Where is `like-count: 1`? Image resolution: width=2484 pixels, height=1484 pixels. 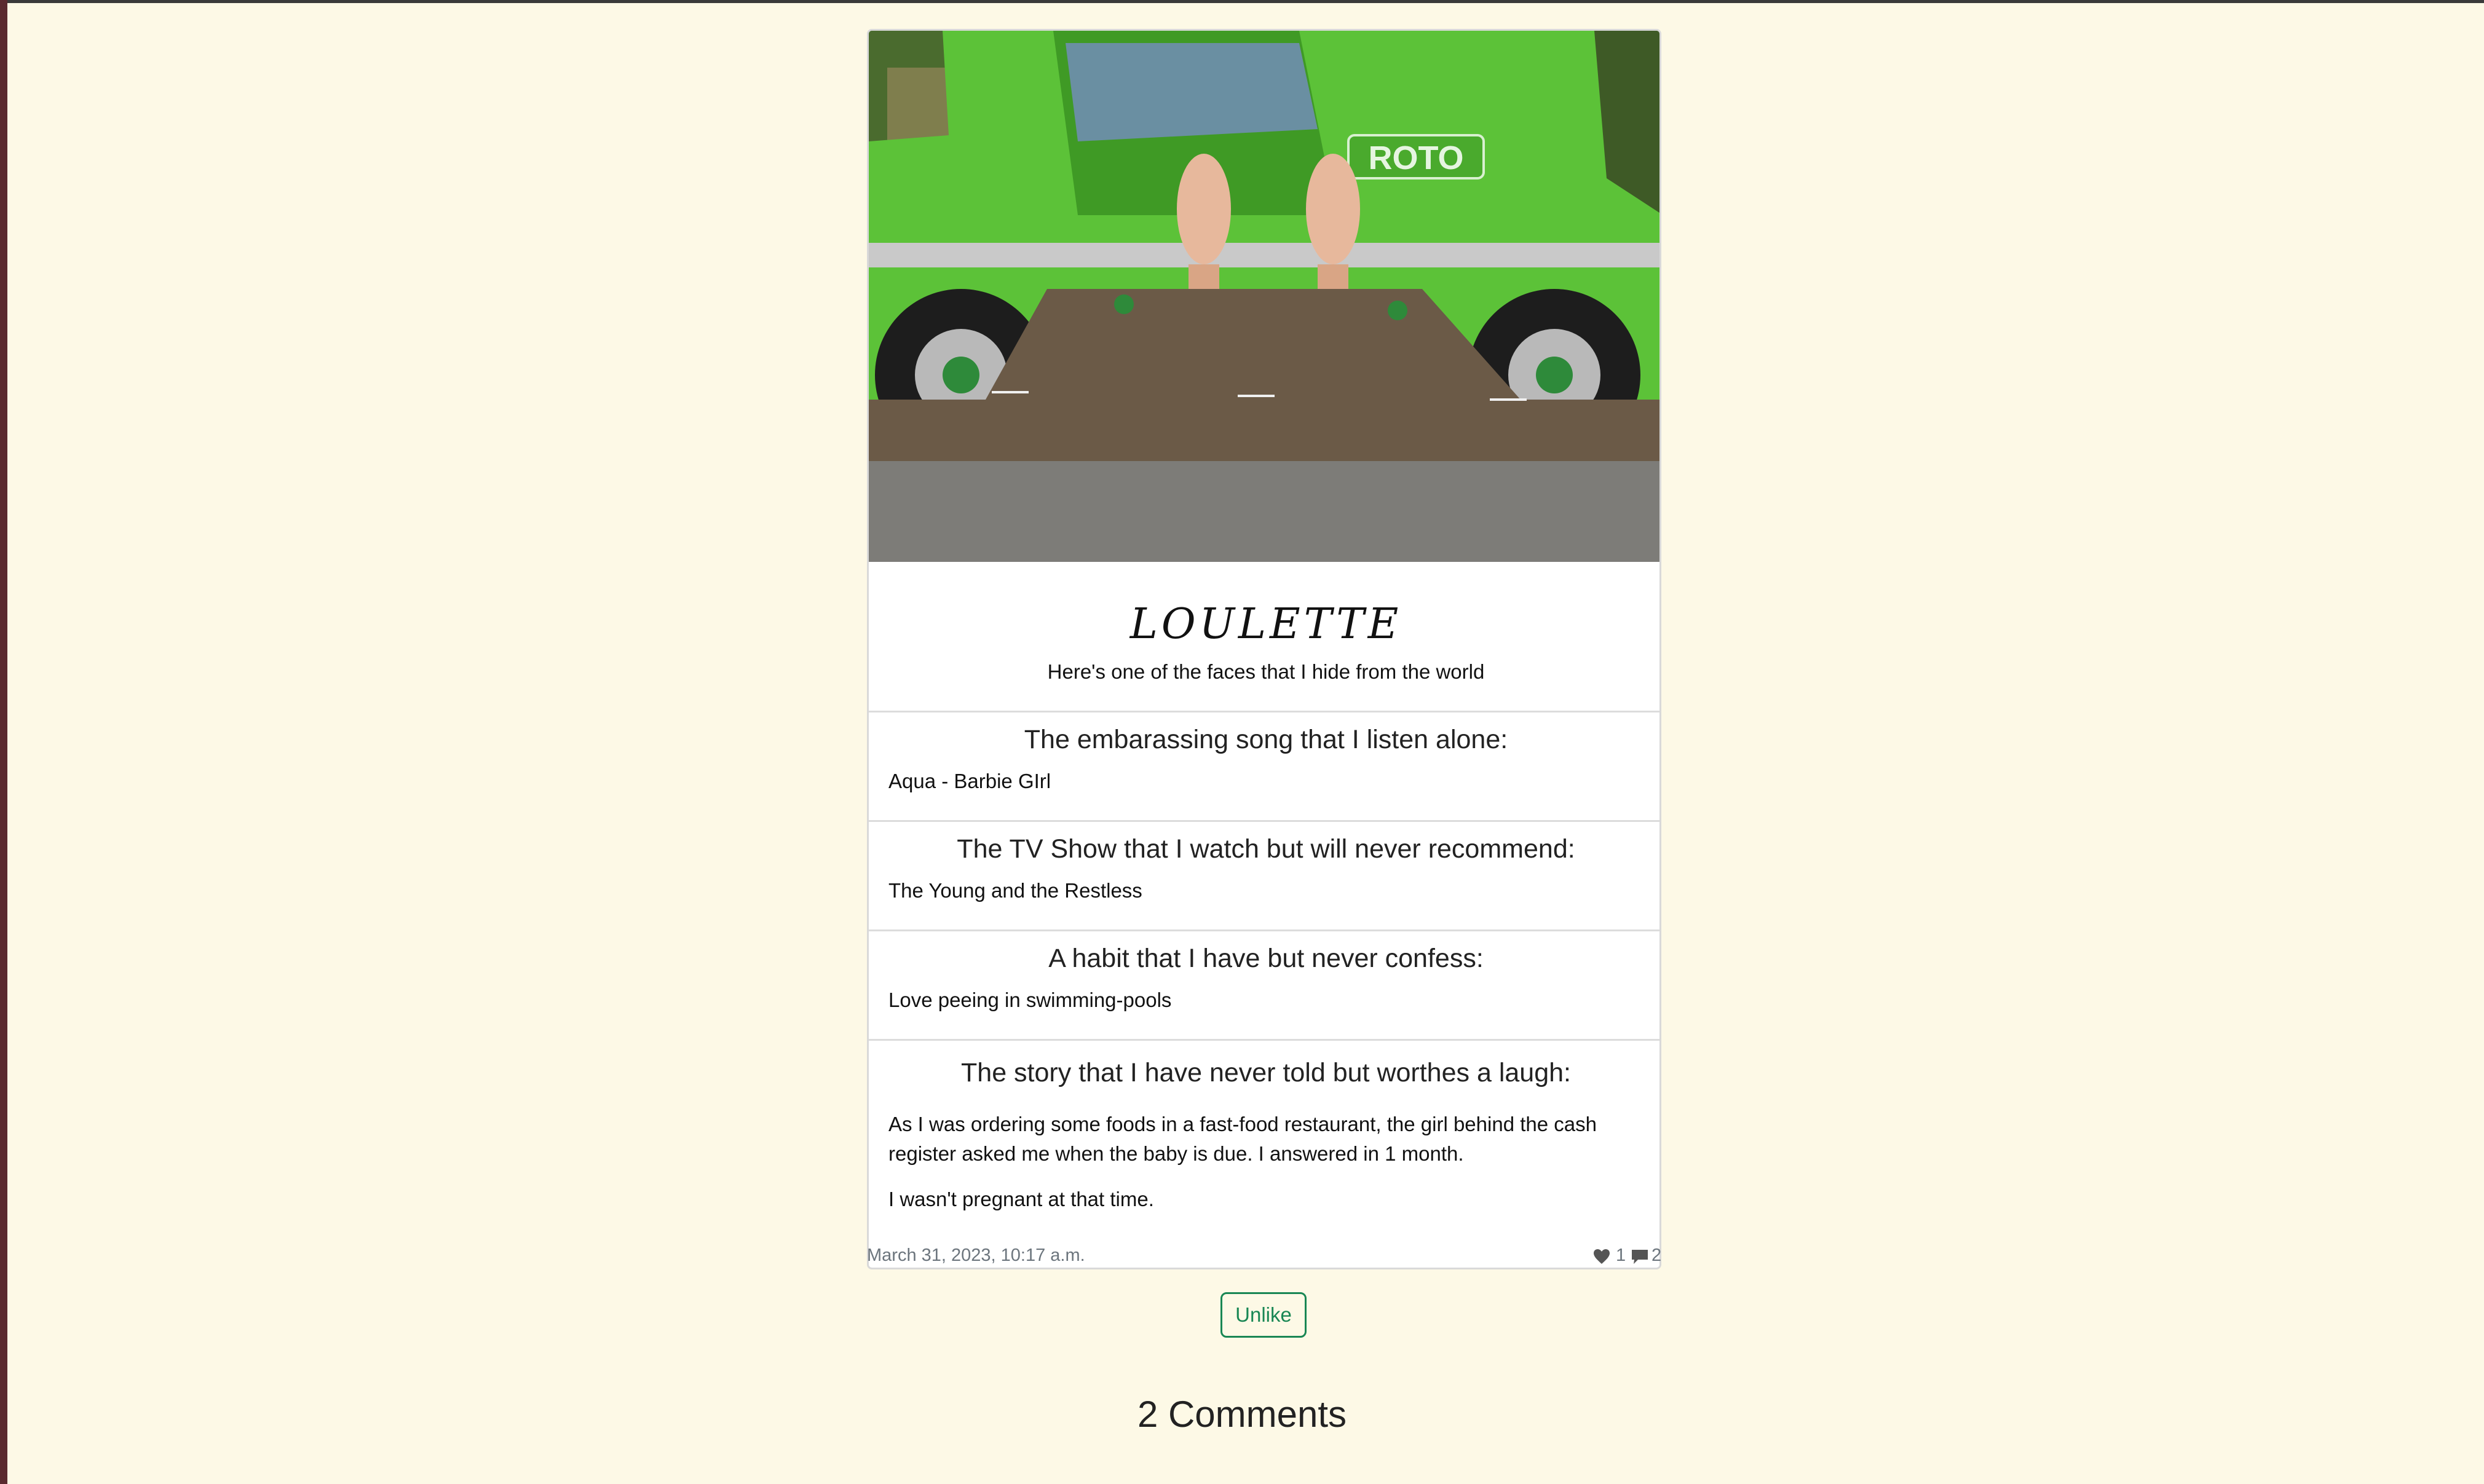
like-count: 1 is located at coordinates (1621, 1255).